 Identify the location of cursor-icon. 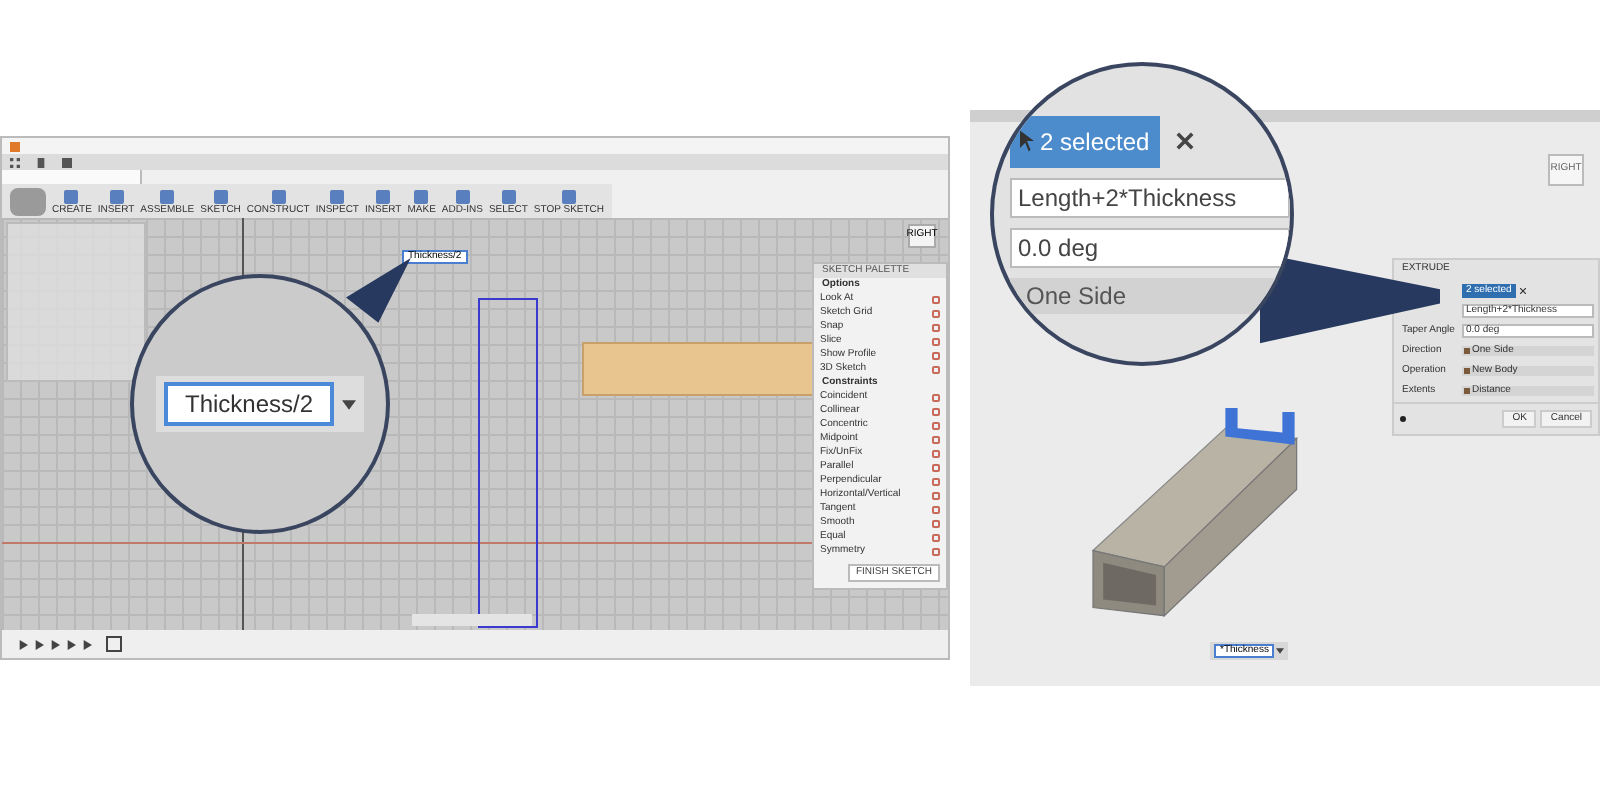
(1027, 141).